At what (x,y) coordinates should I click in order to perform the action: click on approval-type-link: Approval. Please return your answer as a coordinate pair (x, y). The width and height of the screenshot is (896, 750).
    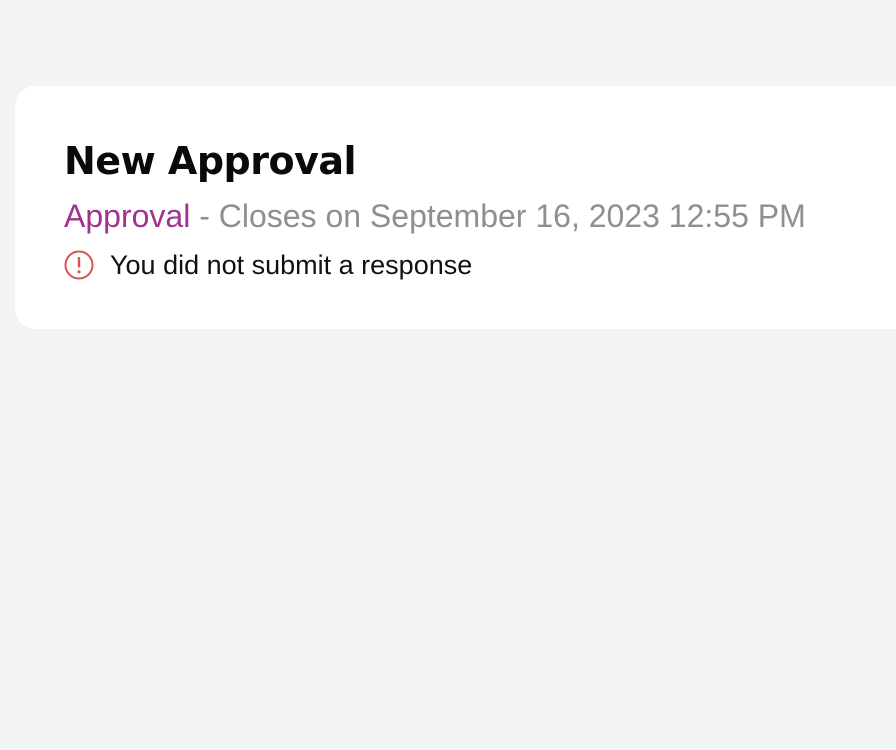
    Looking at the image, I should click on (127, 216).